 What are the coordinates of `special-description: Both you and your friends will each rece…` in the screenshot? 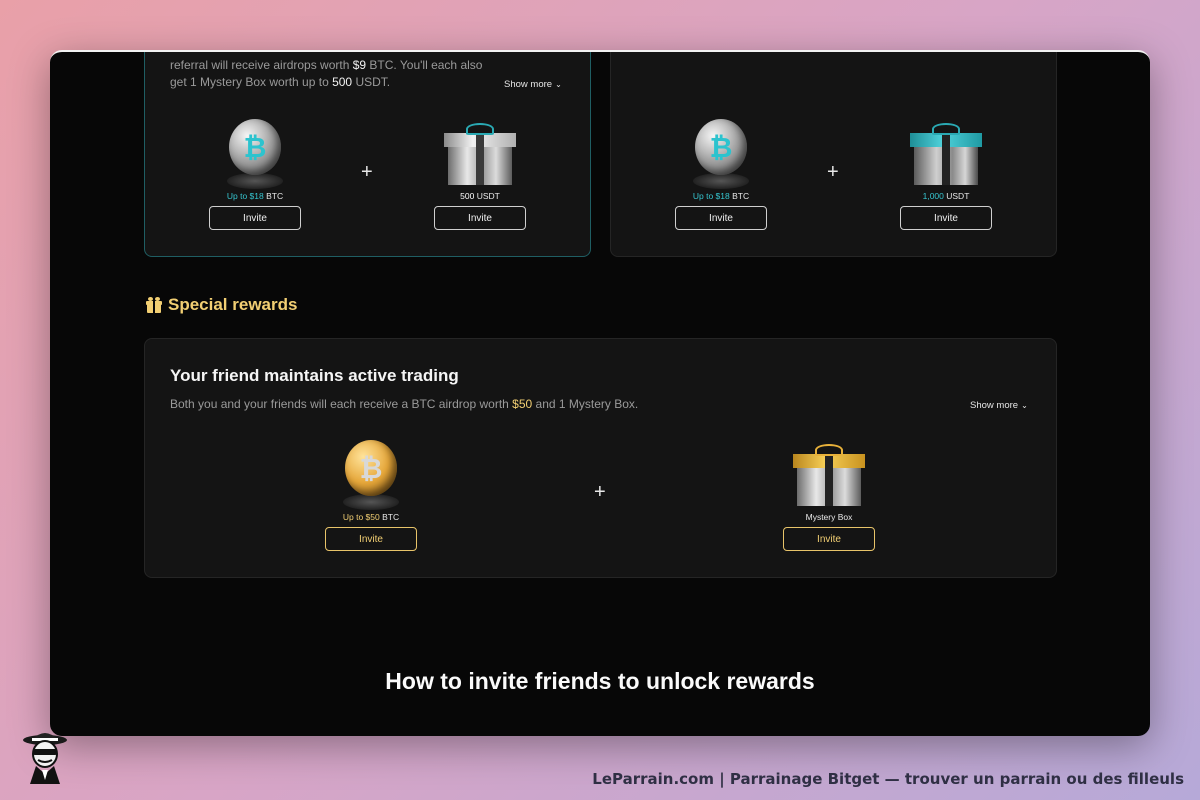 It's located at (520, 404).